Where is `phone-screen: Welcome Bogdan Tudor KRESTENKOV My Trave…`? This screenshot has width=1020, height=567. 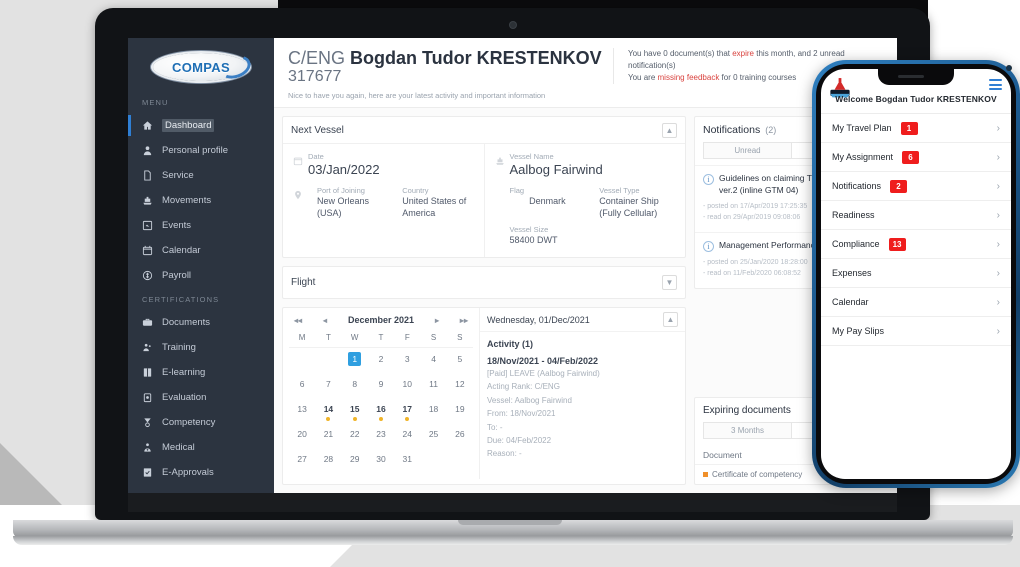
phone-screen: Welcome Bogdan Tudor KRESTENKOV My Trave… is located at coordinates (916, 274).